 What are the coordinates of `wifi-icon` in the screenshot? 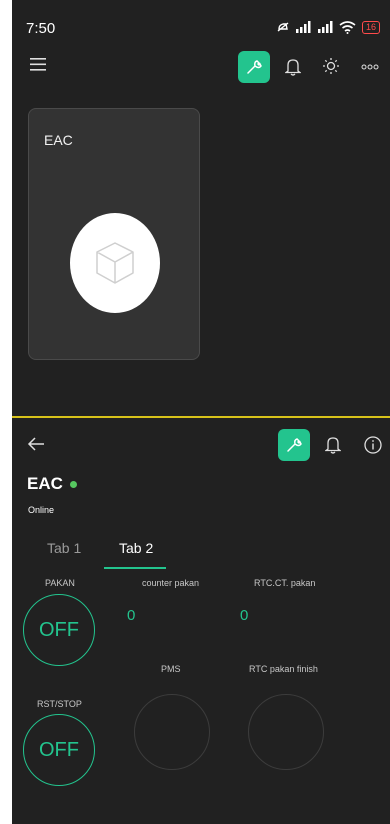 It's located at (347, 27).